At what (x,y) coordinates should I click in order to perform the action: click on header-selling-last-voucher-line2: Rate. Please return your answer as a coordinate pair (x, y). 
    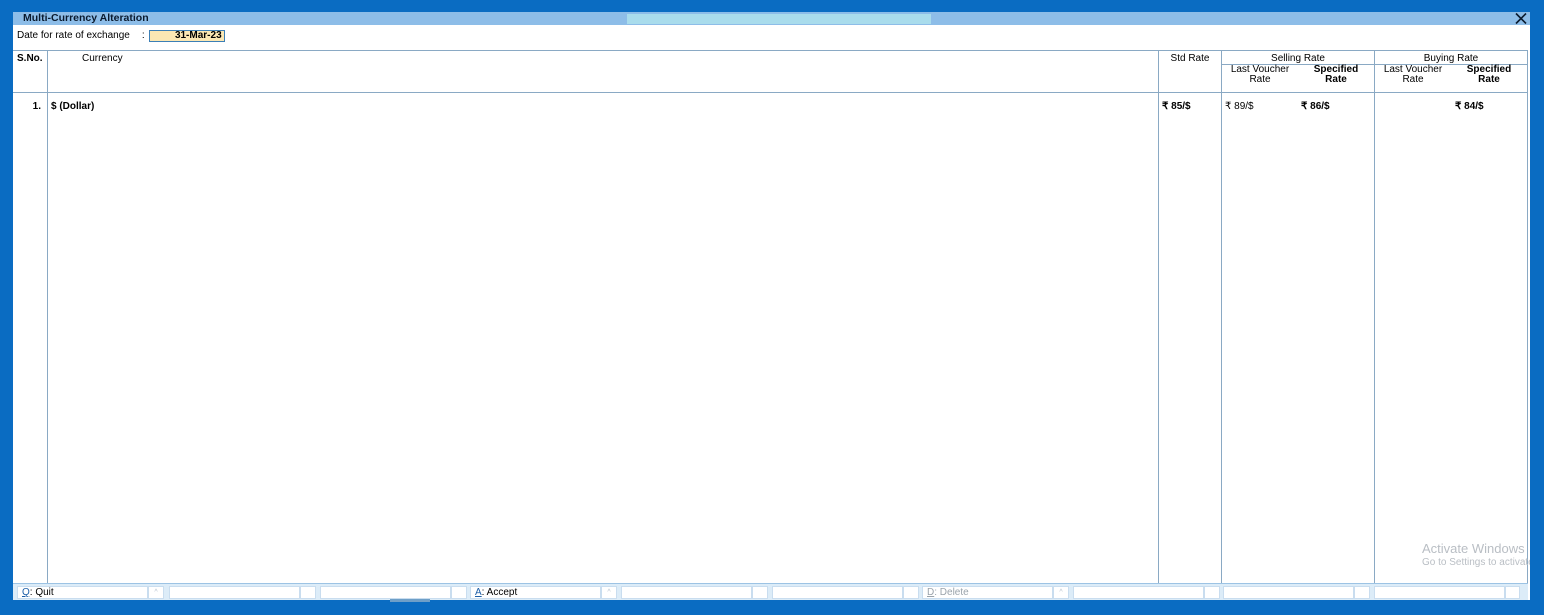
    Looking at the image, I should click on (1260, 79).